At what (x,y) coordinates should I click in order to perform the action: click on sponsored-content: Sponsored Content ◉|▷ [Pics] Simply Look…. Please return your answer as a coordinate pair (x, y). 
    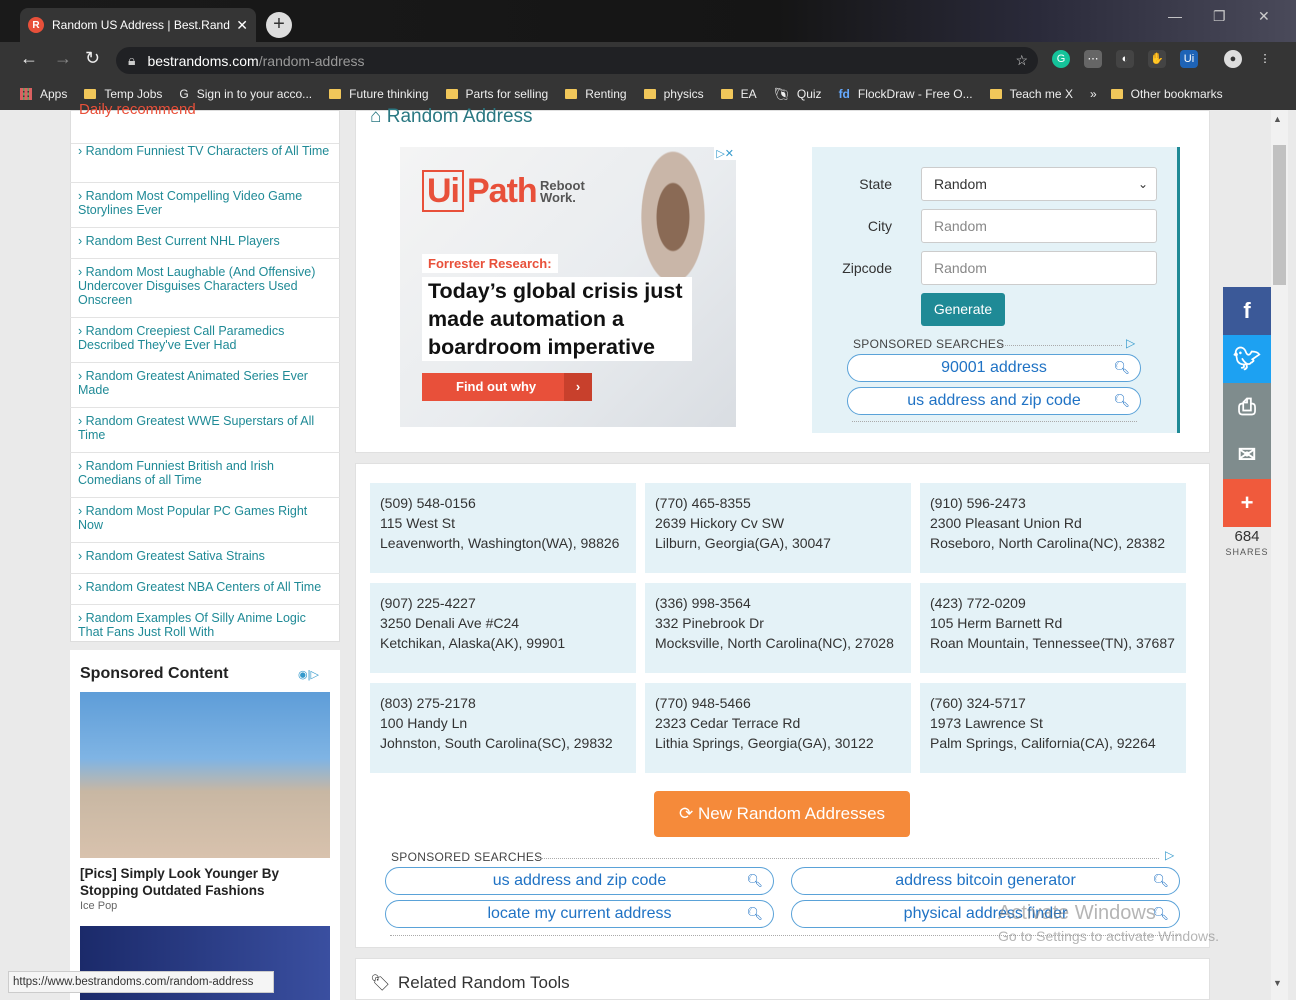
    Looking at the image, I should click on (205, 825).